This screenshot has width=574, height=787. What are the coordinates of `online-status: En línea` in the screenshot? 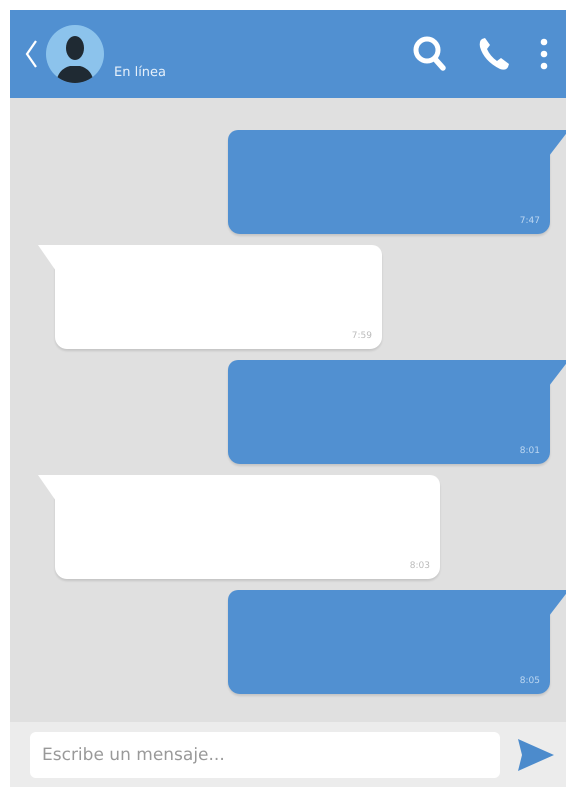 It's located at (140, 72).